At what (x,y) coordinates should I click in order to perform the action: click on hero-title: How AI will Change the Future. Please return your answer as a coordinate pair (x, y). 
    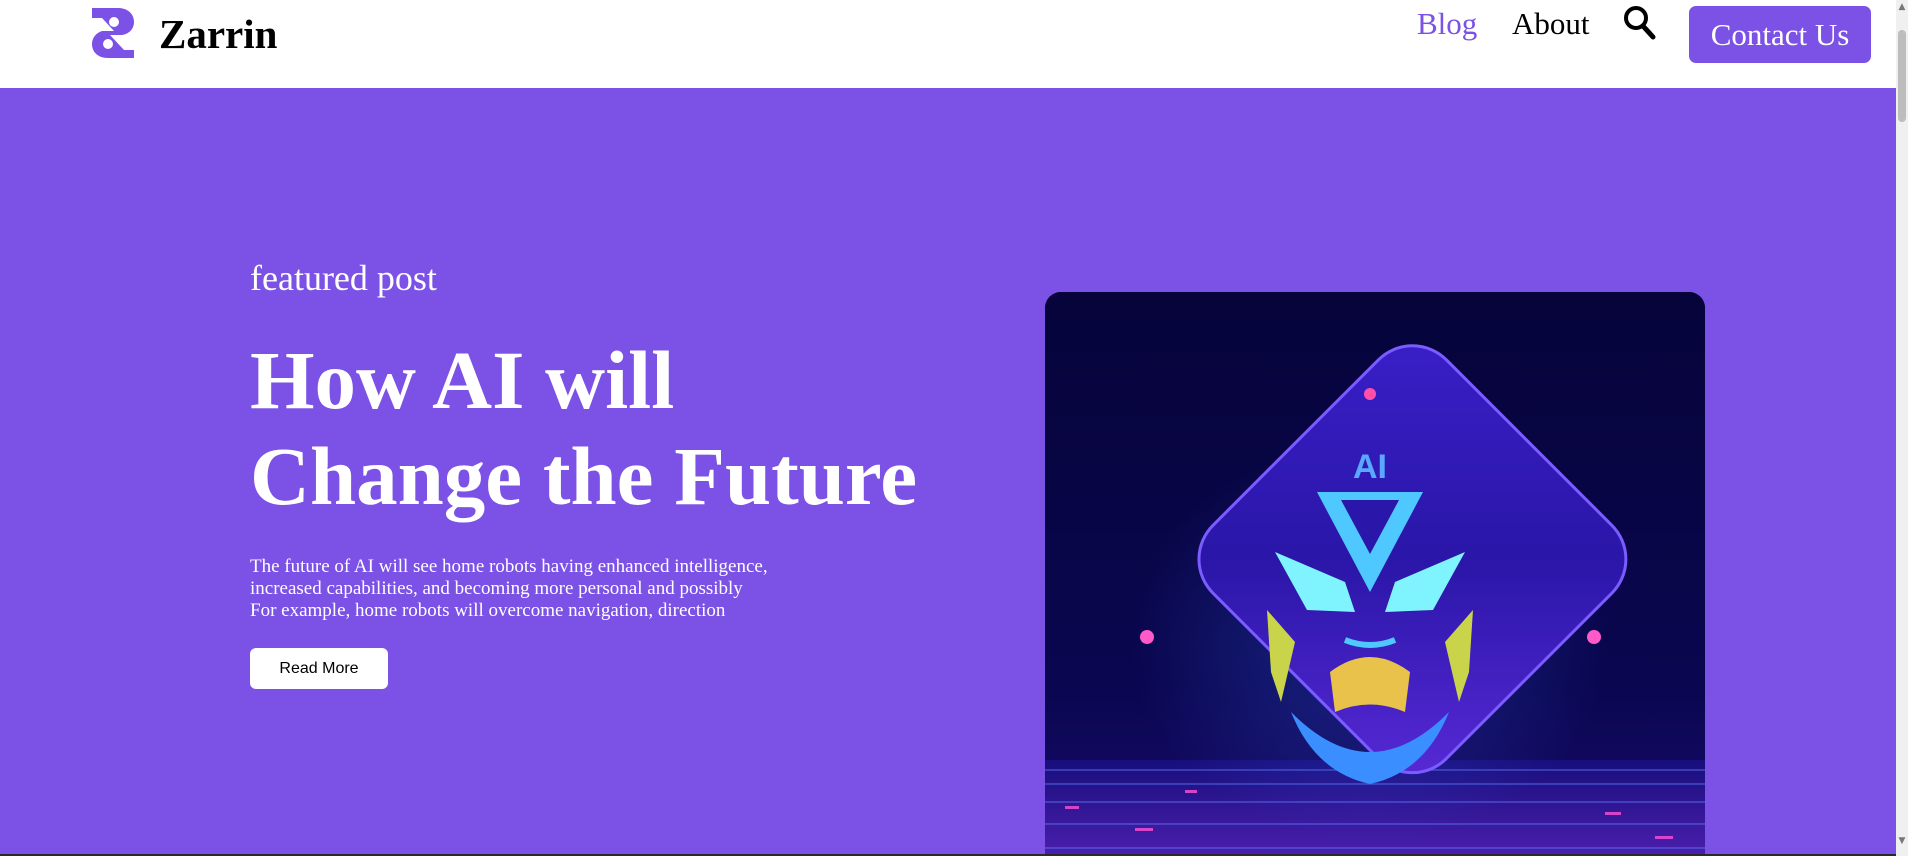
    Looking at the image, I should click on (630, 428).